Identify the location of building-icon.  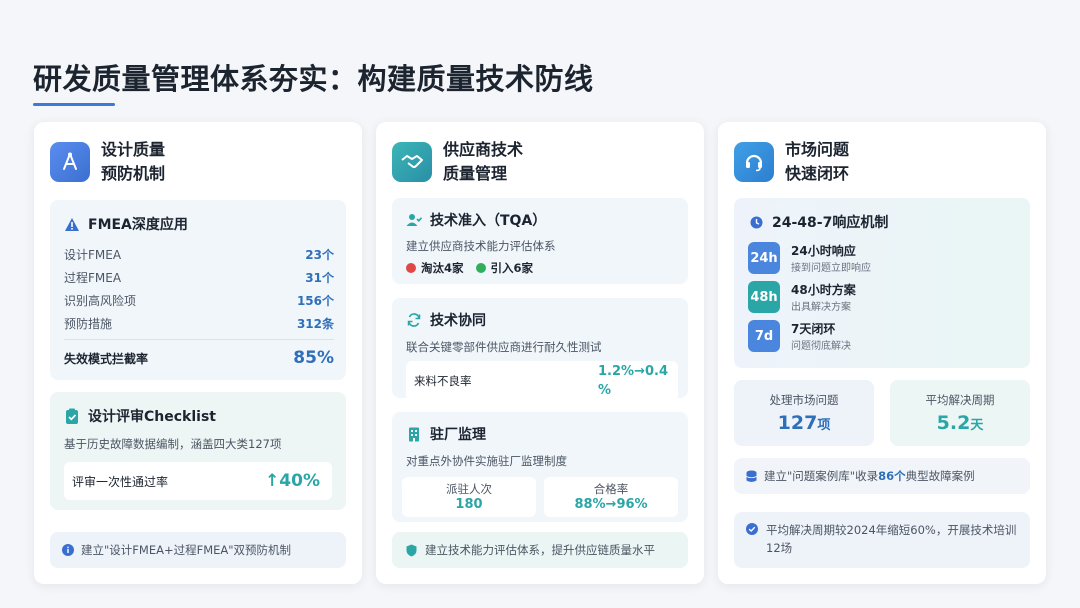
(414, 434).